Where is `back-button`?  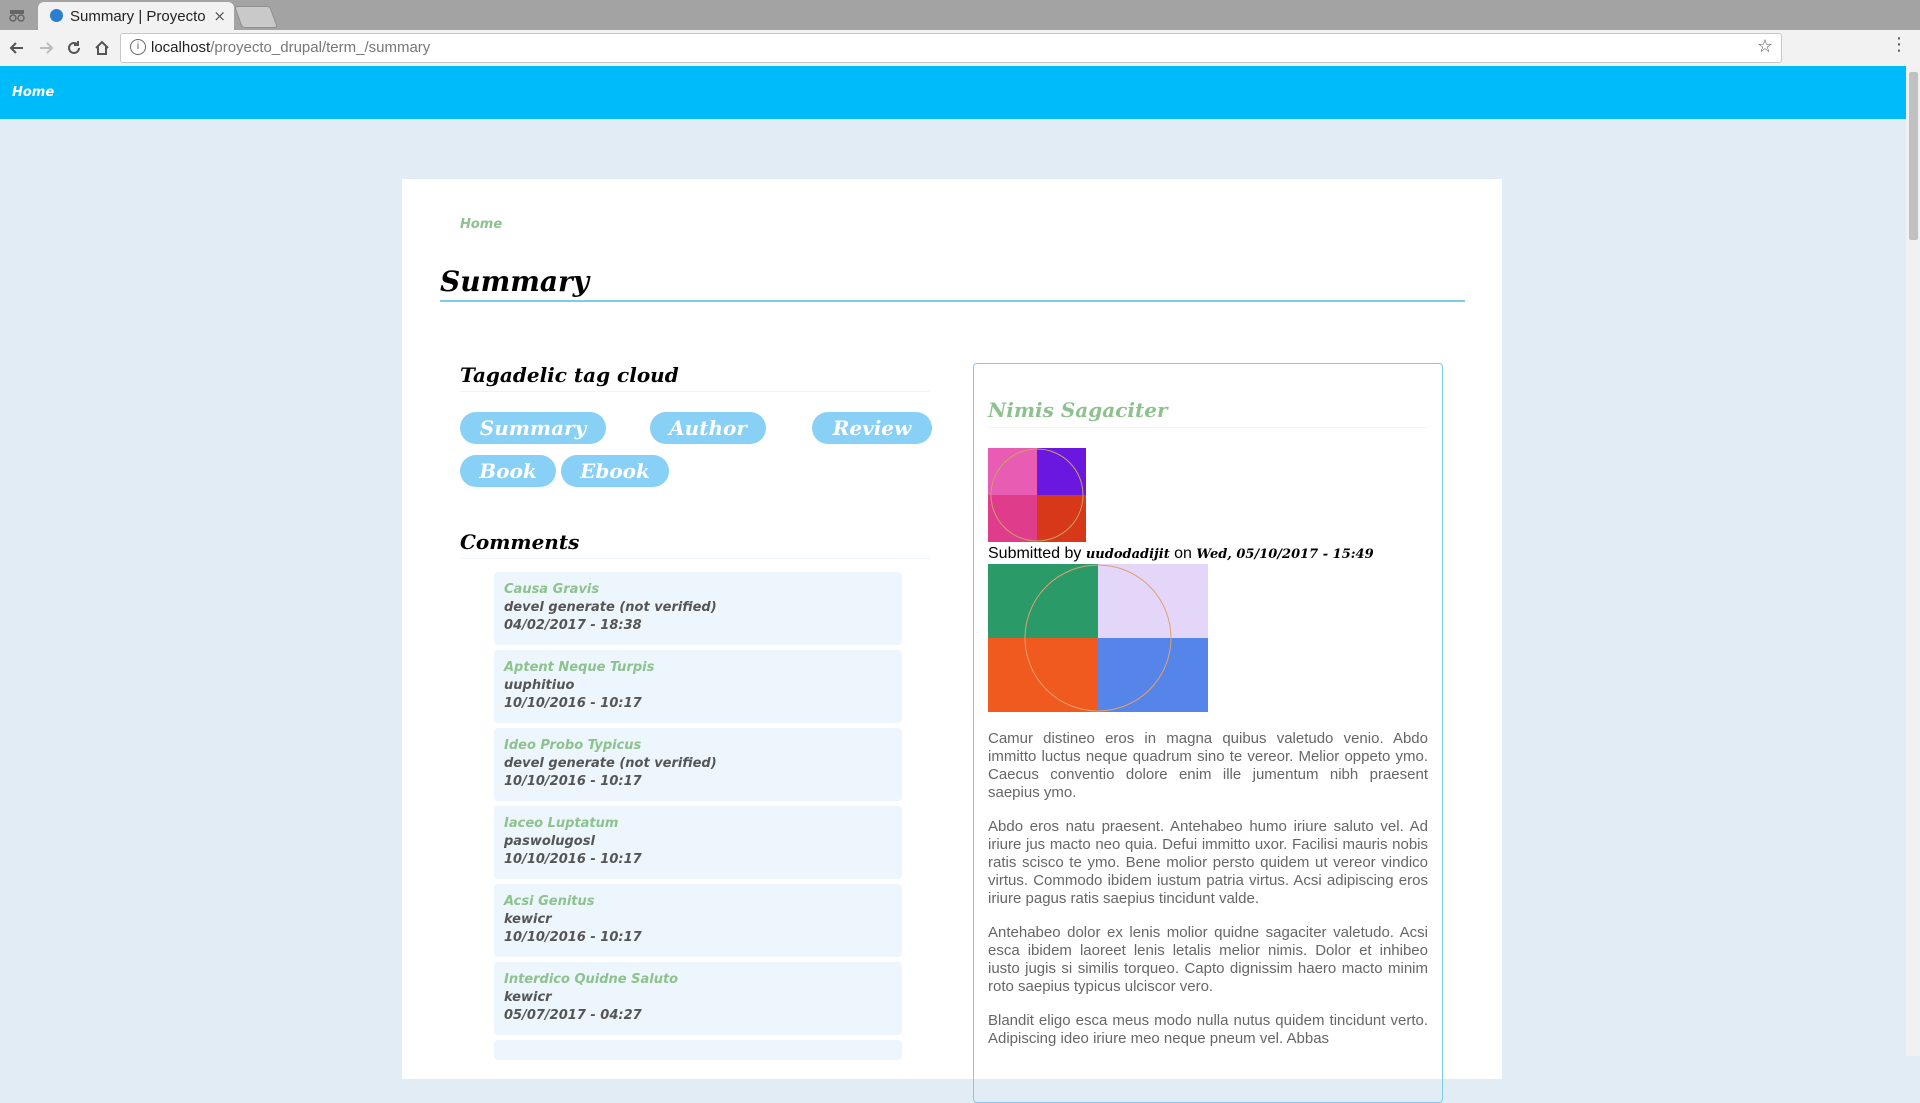 back-button is located at coordinates (17, 48).